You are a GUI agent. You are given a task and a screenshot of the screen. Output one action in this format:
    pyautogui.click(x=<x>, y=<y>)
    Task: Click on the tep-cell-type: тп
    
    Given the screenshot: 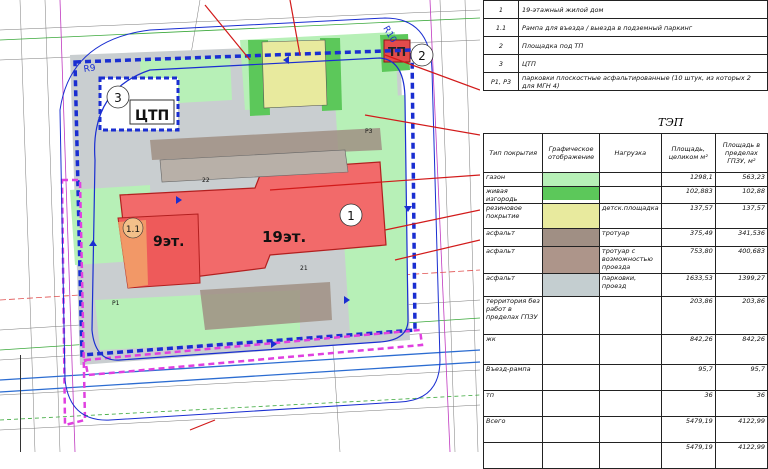 What is the action you would take?
    pyautogui.click(x=513, y=403)
    